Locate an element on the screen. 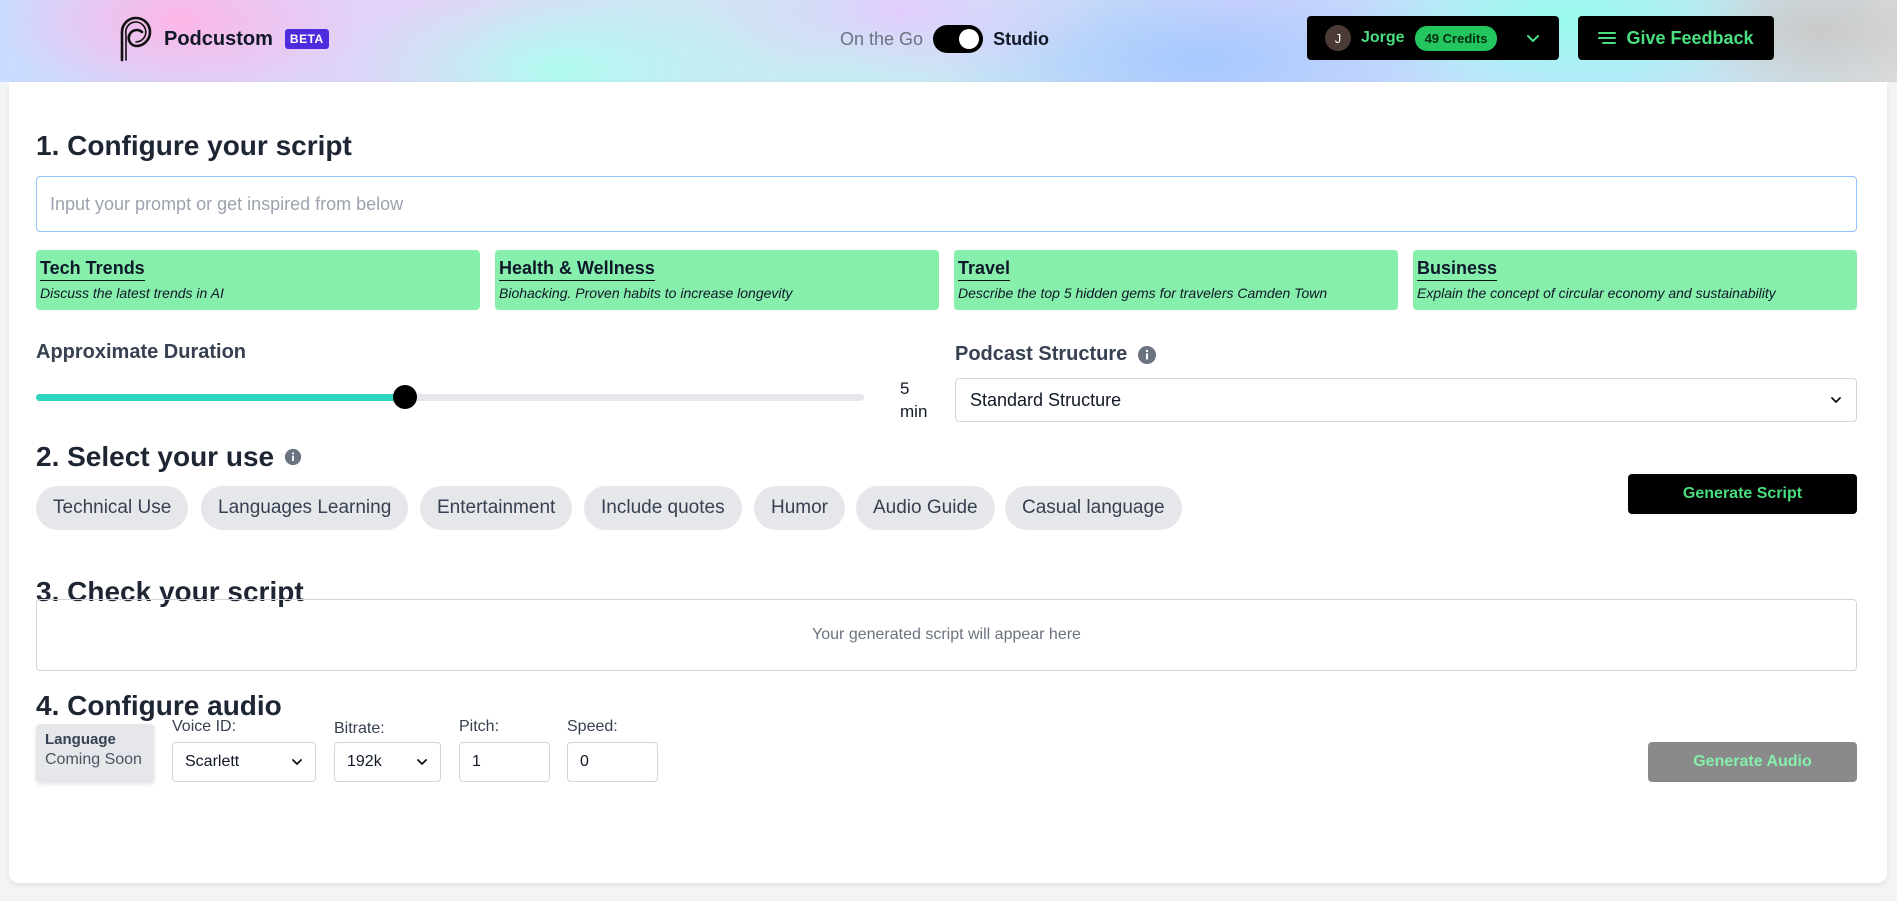 This screenshot has height=901, width=1897. mode-on-the-go-label: On the Go is located at coordinates (881, 39).